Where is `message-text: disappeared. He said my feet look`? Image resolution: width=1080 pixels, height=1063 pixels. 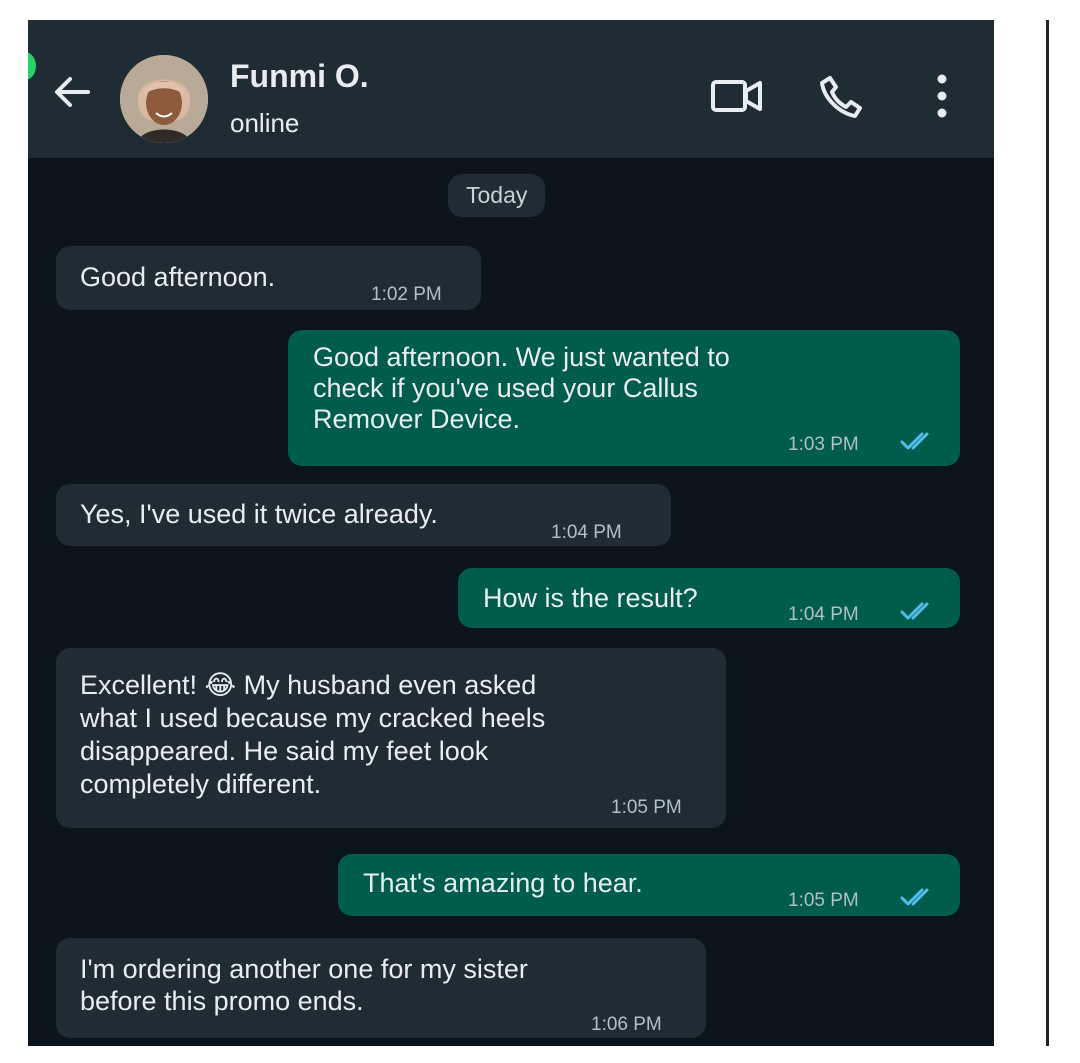 message-text: disappeared. He said my feet look is located at coordinates (284, 751).